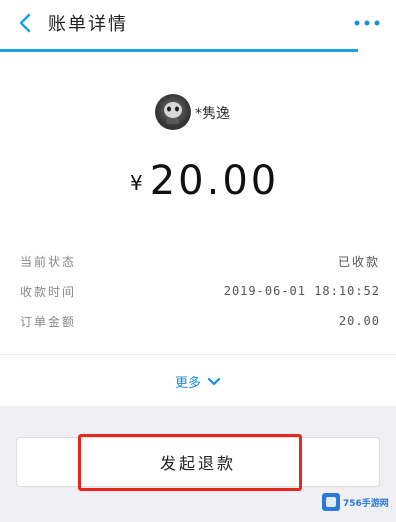  Describe the element at coordinates (198, 354) in the screenshot. I see `divider` at that location.